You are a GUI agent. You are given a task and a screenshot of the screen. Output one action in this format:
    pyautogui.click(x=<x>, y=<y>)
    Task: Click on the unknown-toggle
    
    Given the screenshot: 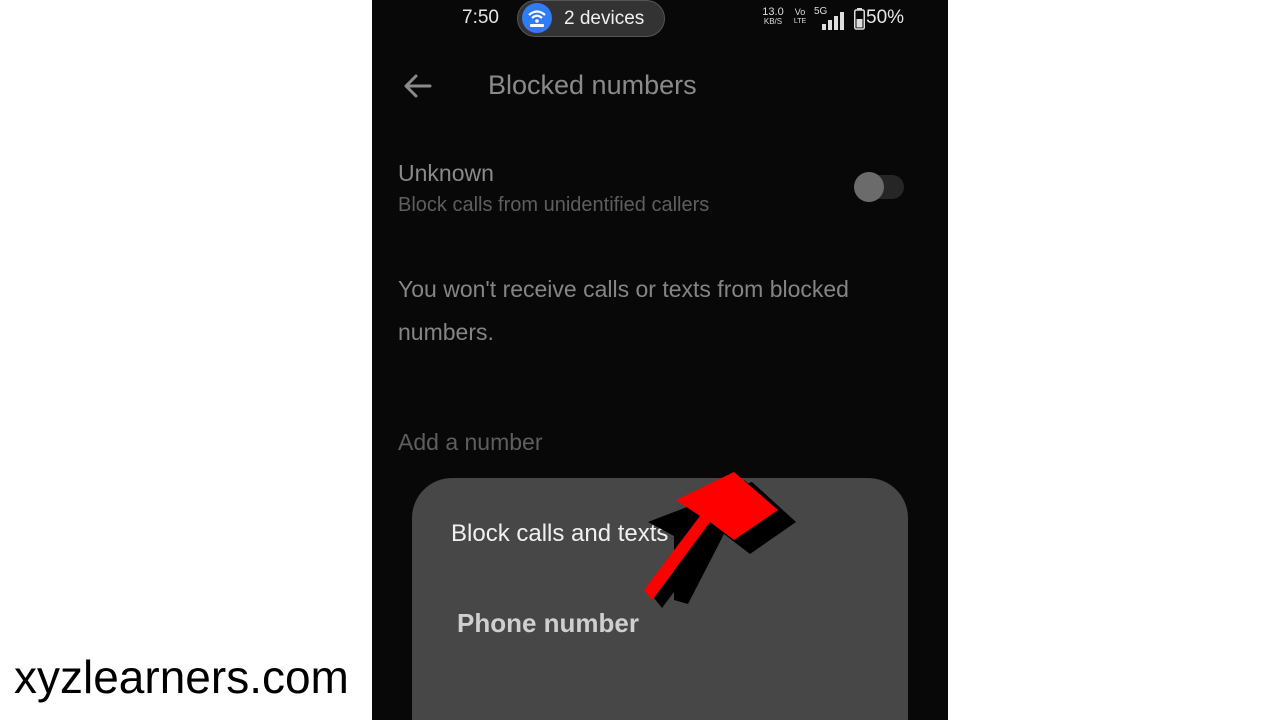 What is the action you would take?
    pyautogui.click(x=879, y=187)
    